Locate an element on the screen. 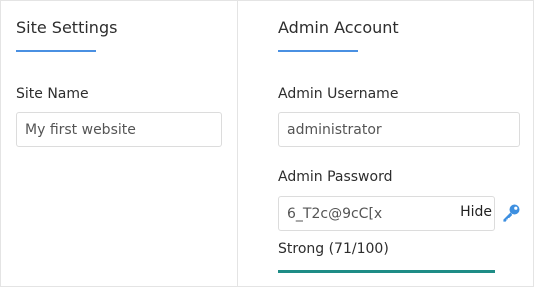 The height and width of the screenshot is (287, 534). admin-account-title: Admin Account is located at coordinates (338, 27).